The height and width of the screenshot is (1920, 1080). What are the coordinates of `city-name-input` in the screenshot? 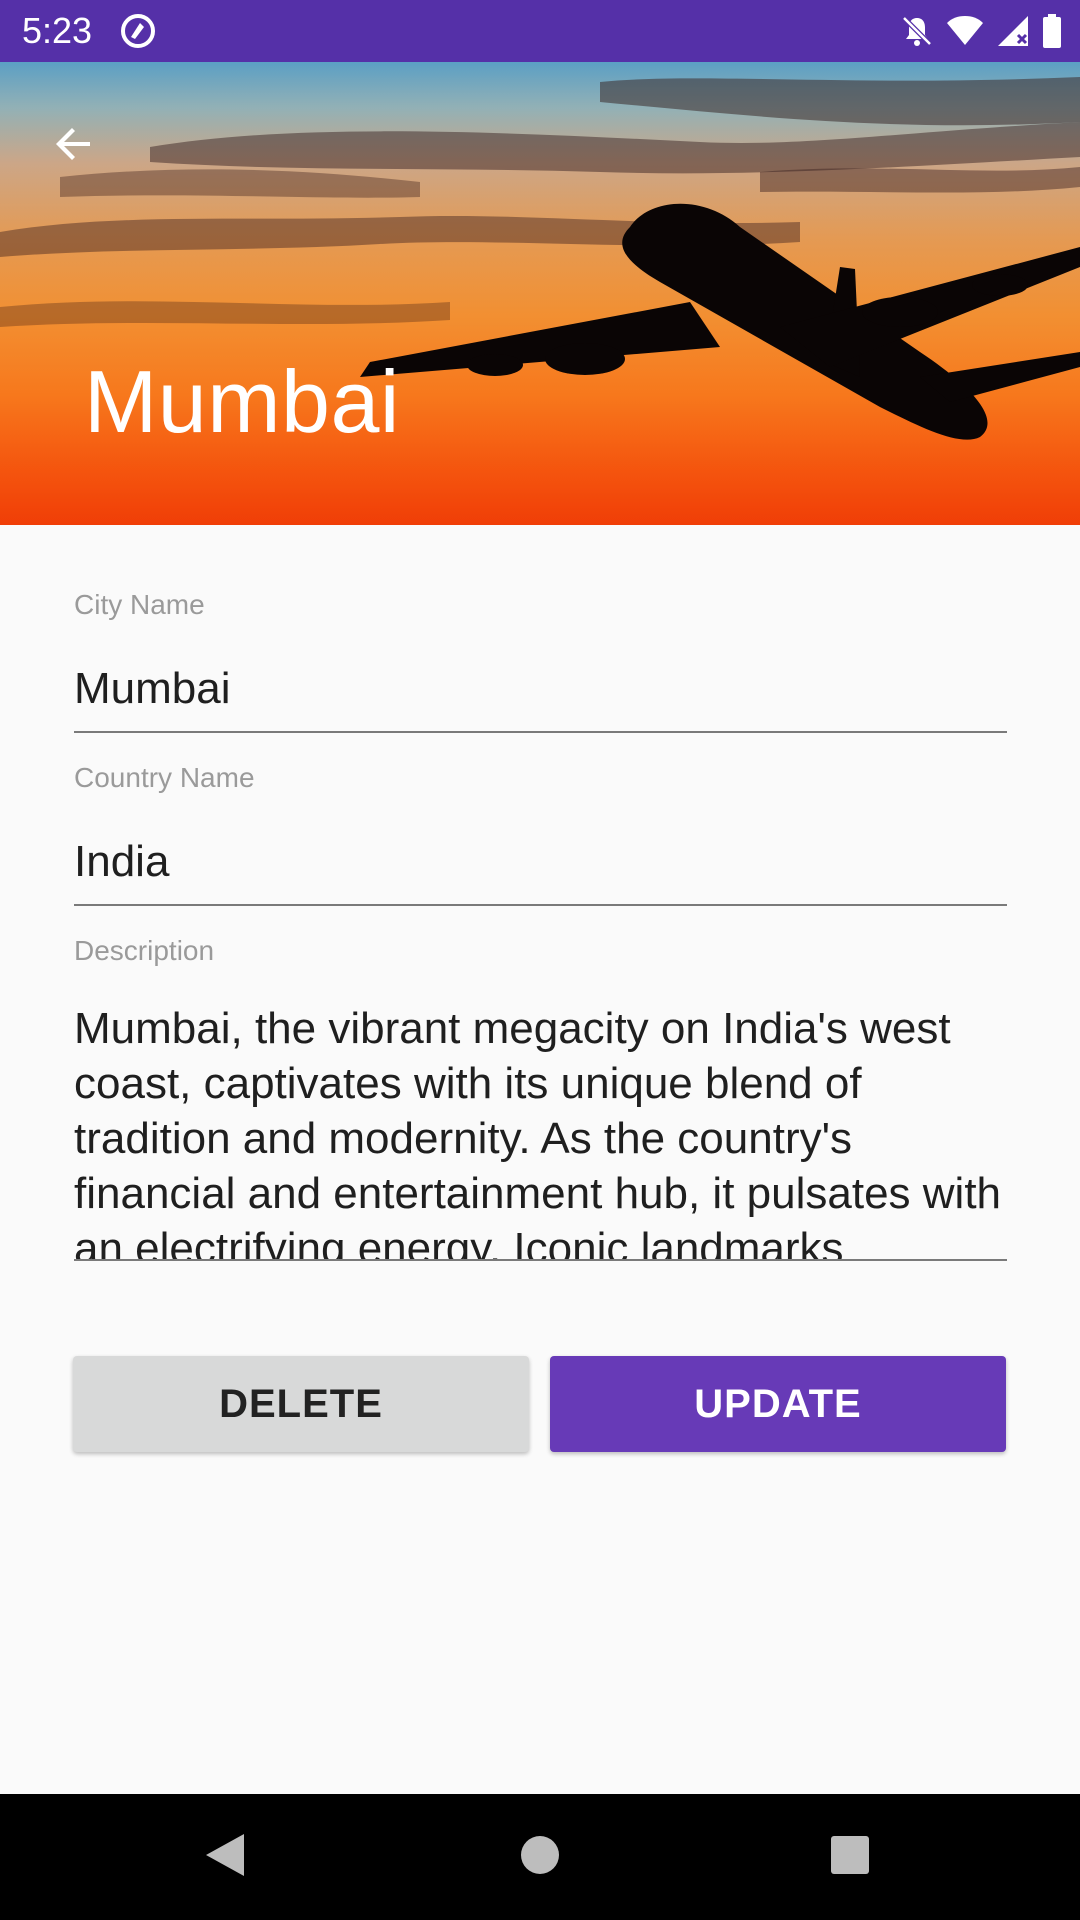 It's located at (540, 688).